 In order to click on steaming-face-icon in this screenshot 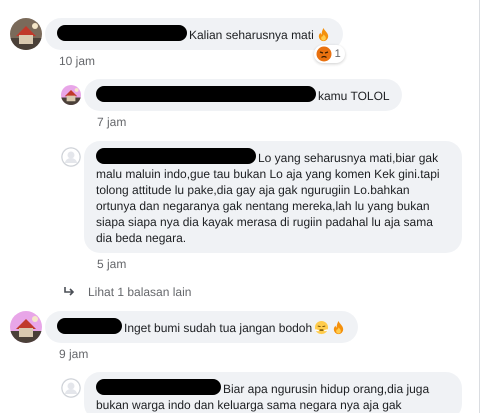, I will do `click(322, 327)`.